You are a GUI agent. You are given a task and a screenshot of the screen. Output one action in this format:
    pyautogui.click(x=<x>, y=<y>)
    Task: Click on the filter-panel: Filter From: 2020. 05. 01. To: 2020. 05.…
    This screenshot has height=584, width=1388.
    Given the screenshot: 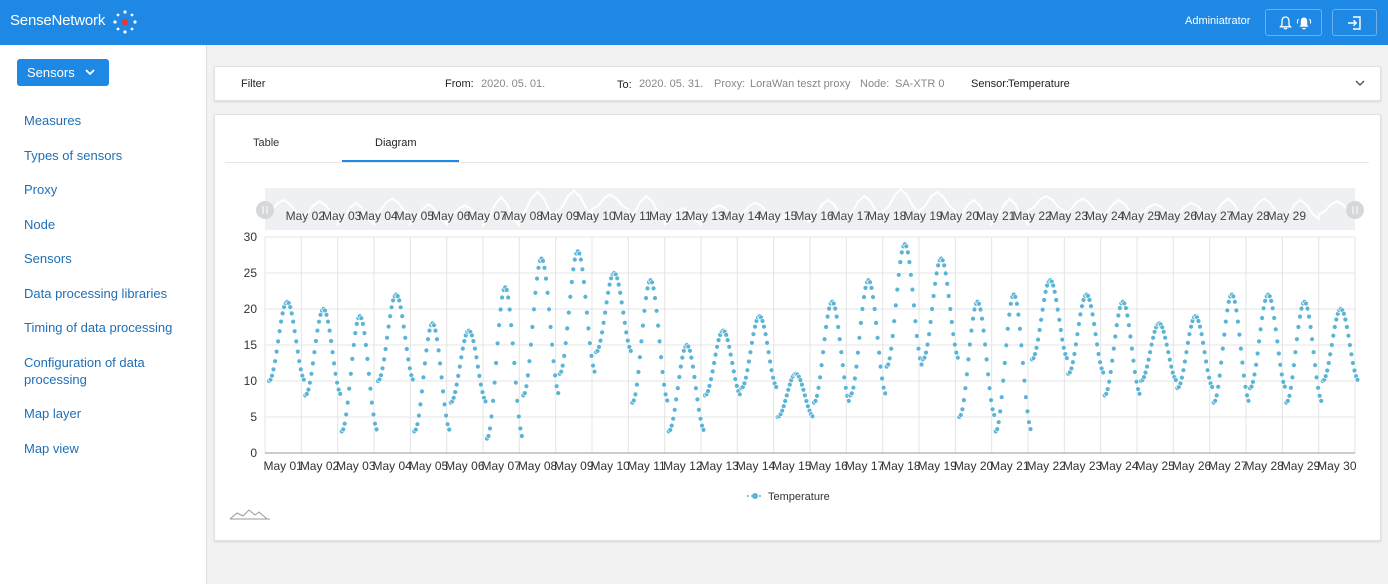 What is the action you would take?
    pyautogui.click(x=797, y=83)
    